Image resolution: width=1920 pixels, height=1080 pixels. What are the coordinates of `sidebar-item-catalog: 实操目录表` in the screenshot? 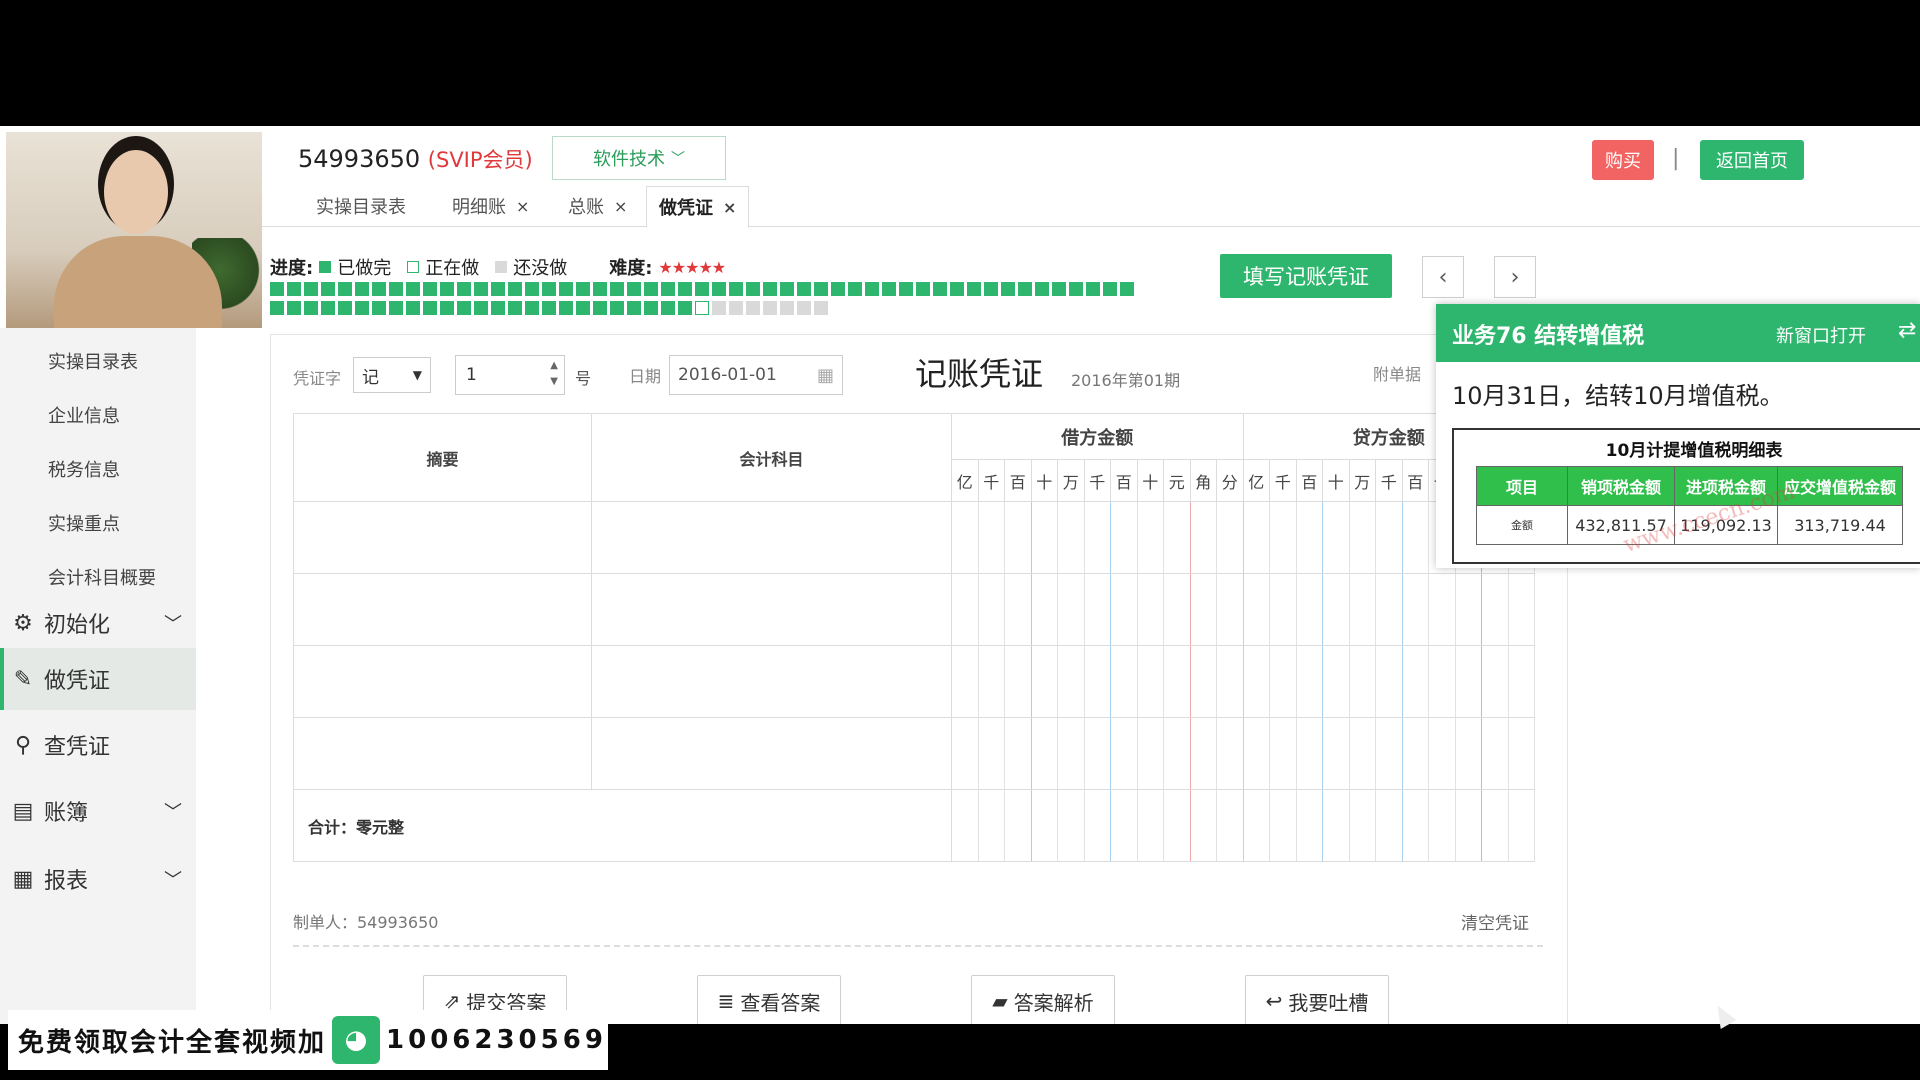 It's located at (93, 361).